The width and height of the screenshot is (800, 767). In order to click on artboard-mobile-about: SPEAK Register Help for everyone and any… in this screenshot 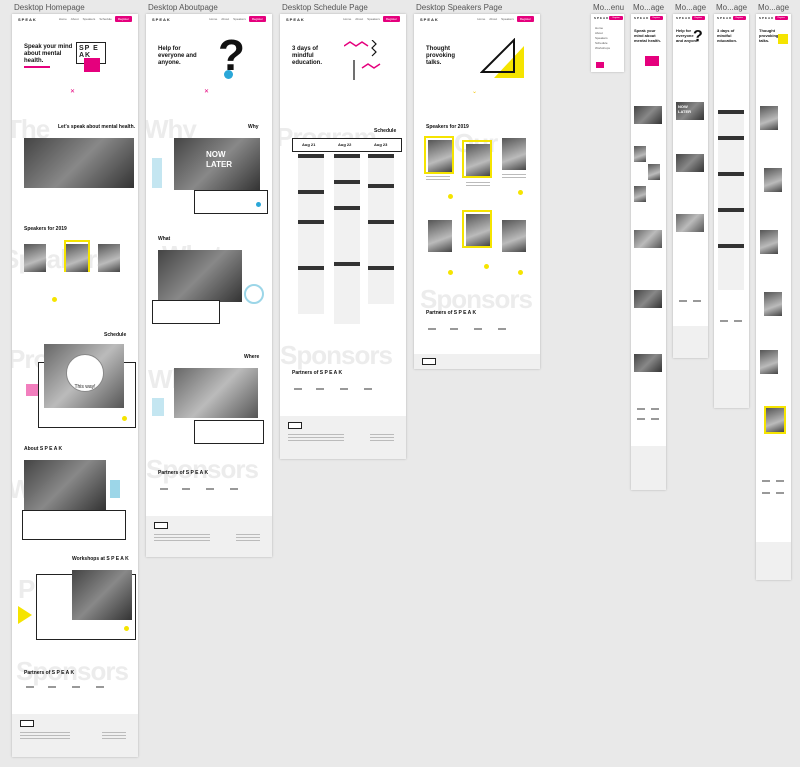, I will do `click(690, 186)`.